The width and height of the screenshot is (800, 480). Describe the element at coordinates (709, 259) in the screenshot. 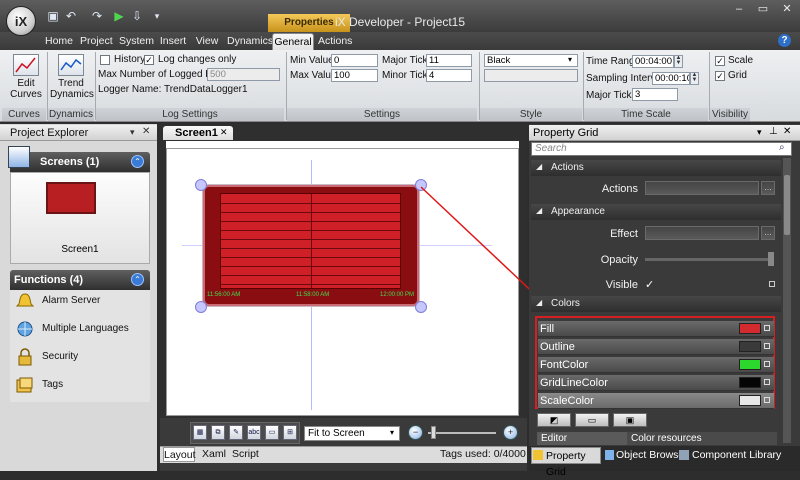

I see `opacity-slider` at that location.